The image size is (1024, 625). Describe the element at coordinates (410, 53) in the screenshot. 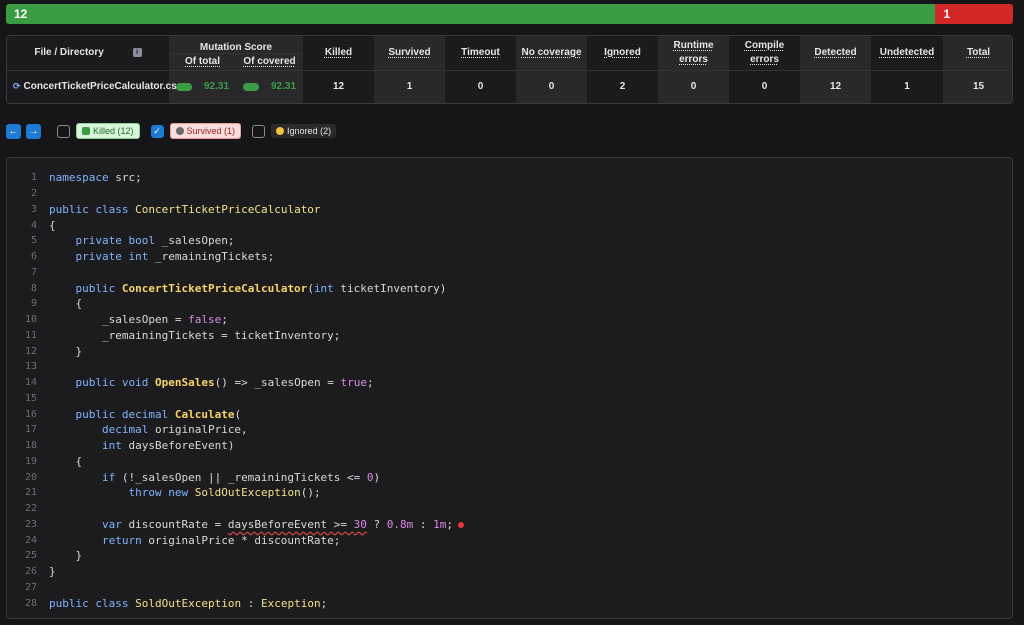

I see `header-survived: Survived` at that location.